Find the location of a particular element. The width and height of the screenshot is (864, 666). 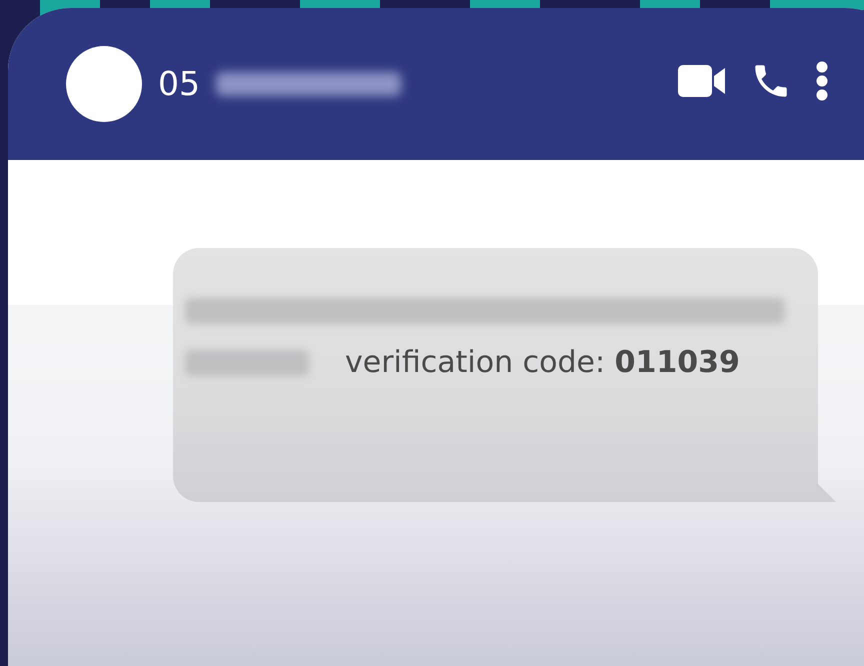

contact-name: 05 is located at coordinates (179, 84).